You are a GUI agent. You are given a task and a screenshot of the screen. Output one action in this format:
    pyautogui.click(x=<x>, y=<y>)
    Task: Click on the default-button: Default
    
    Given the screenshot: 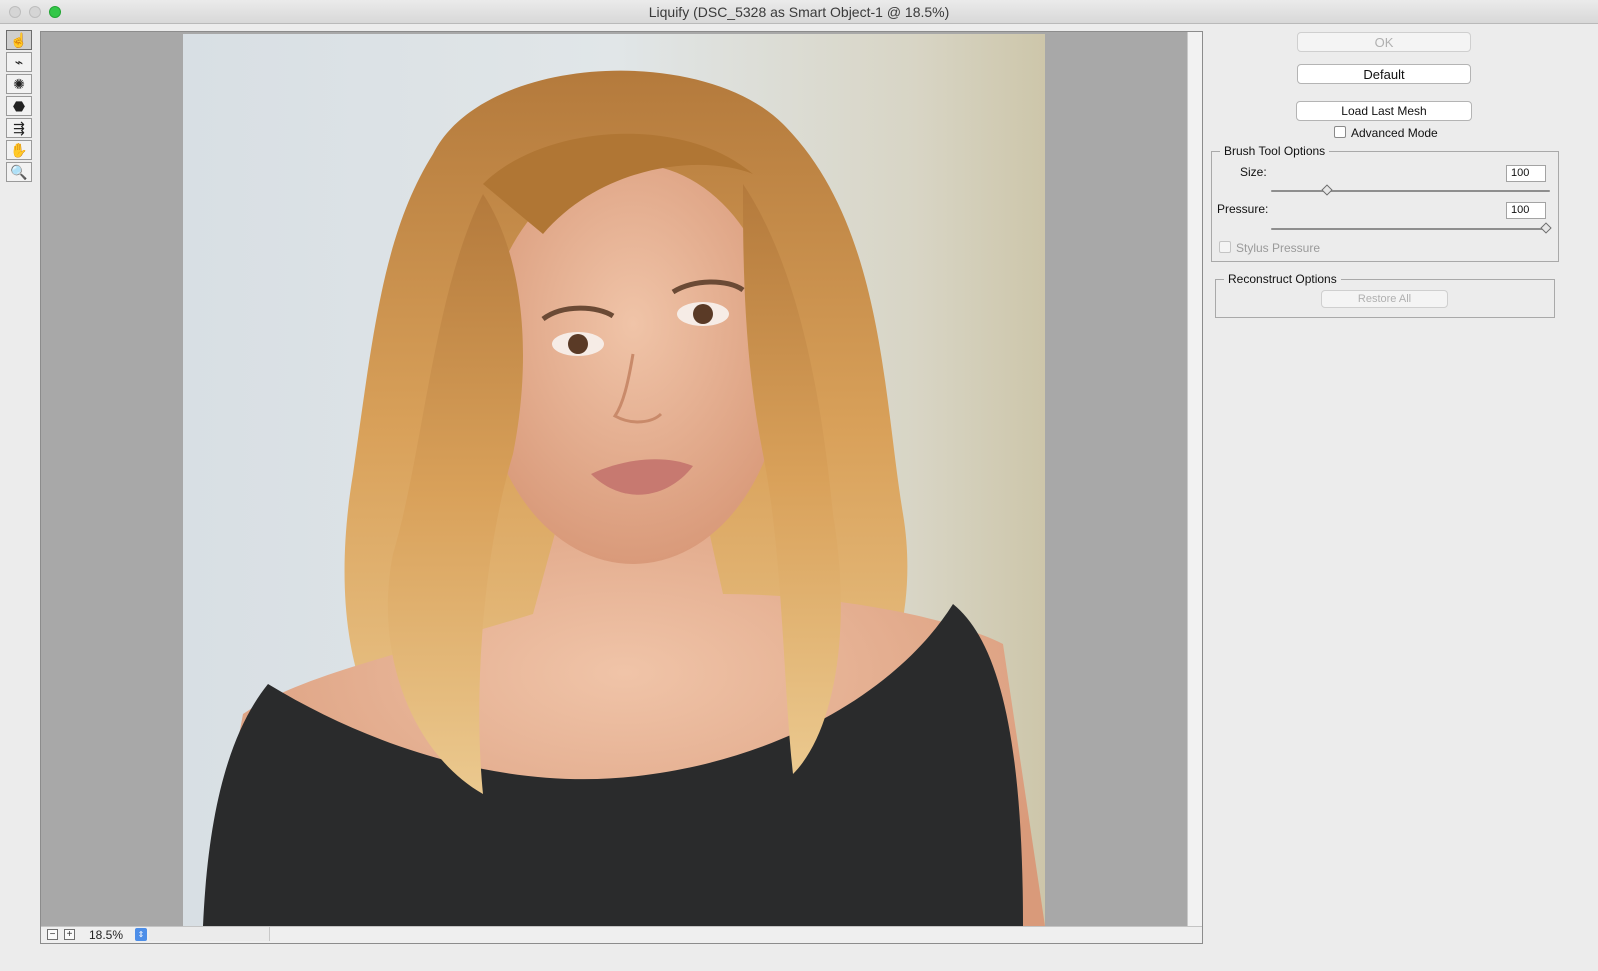 What is the action you would take?
    pyautogui.click(x=1384, y=74)
    